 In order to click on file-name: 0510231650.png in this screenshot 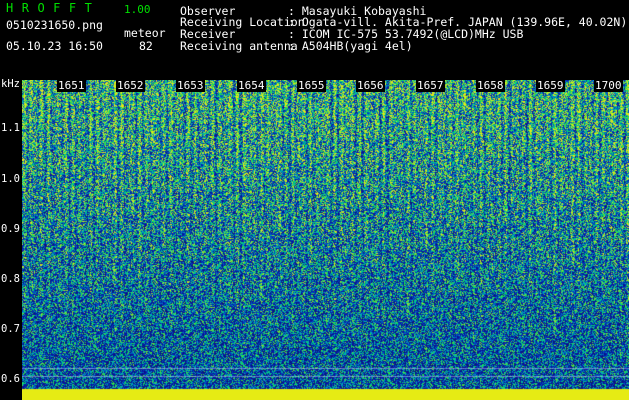, I will do `click(54, 25)`.